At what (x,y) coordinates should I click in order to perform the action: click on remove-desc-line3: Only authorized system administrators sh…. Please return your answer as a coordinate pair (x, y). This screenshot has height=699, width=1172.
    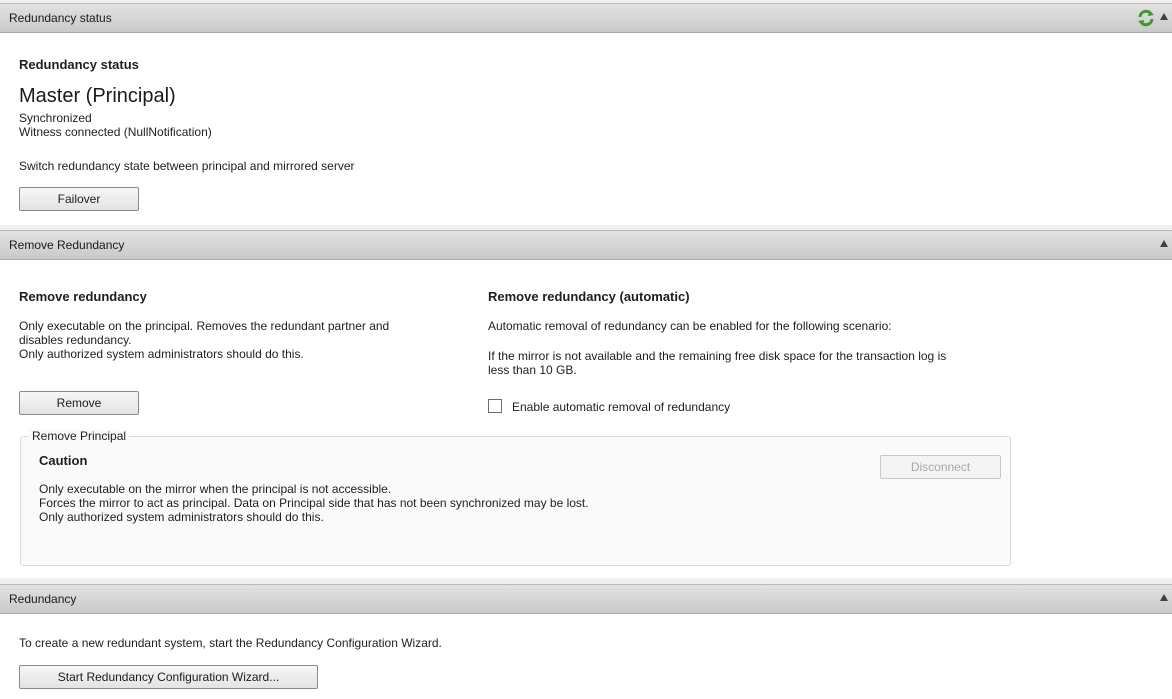
    Looking at the image, I should click on (161, 354).